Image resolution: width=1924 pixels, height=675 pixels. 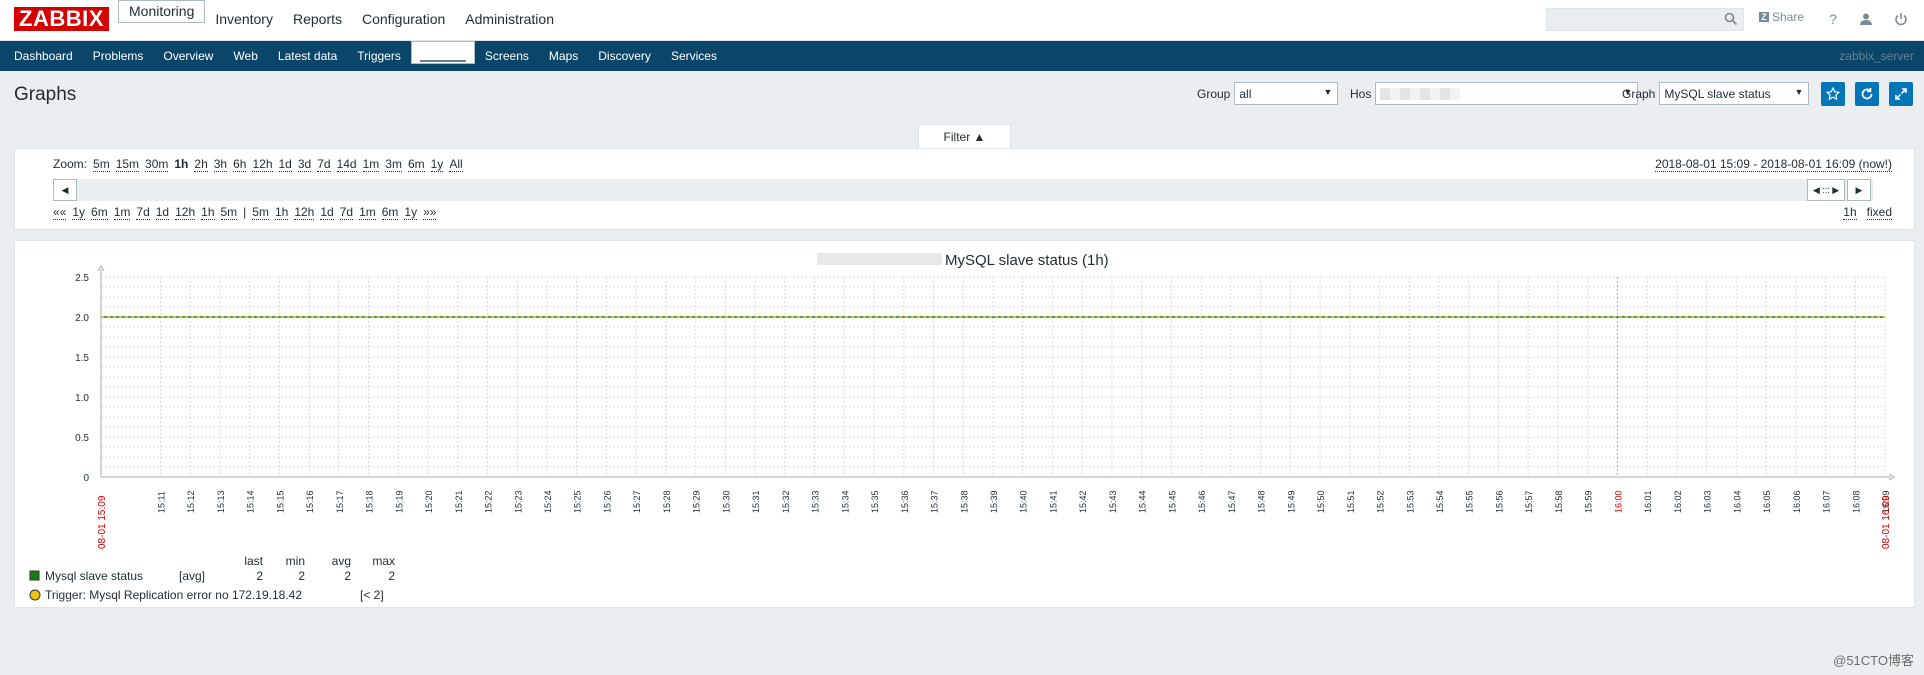 What do you see at coordinates (507, 56) in the screenshot?
I see `submenu-screens: Screens` at bounding box center [507, 56].